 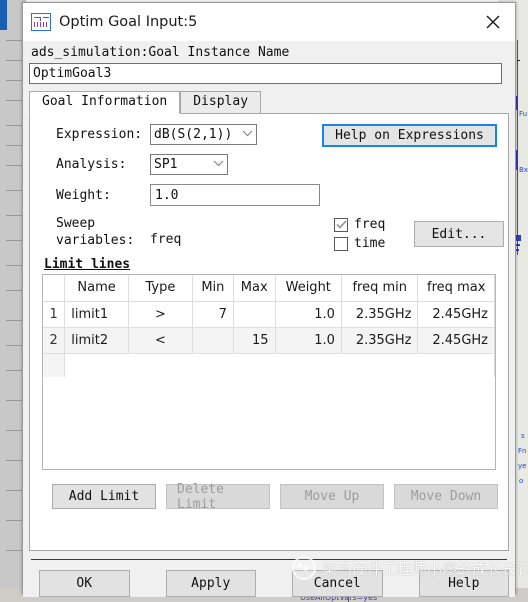 I want to click on weight-input, so click(x=235, y=195).